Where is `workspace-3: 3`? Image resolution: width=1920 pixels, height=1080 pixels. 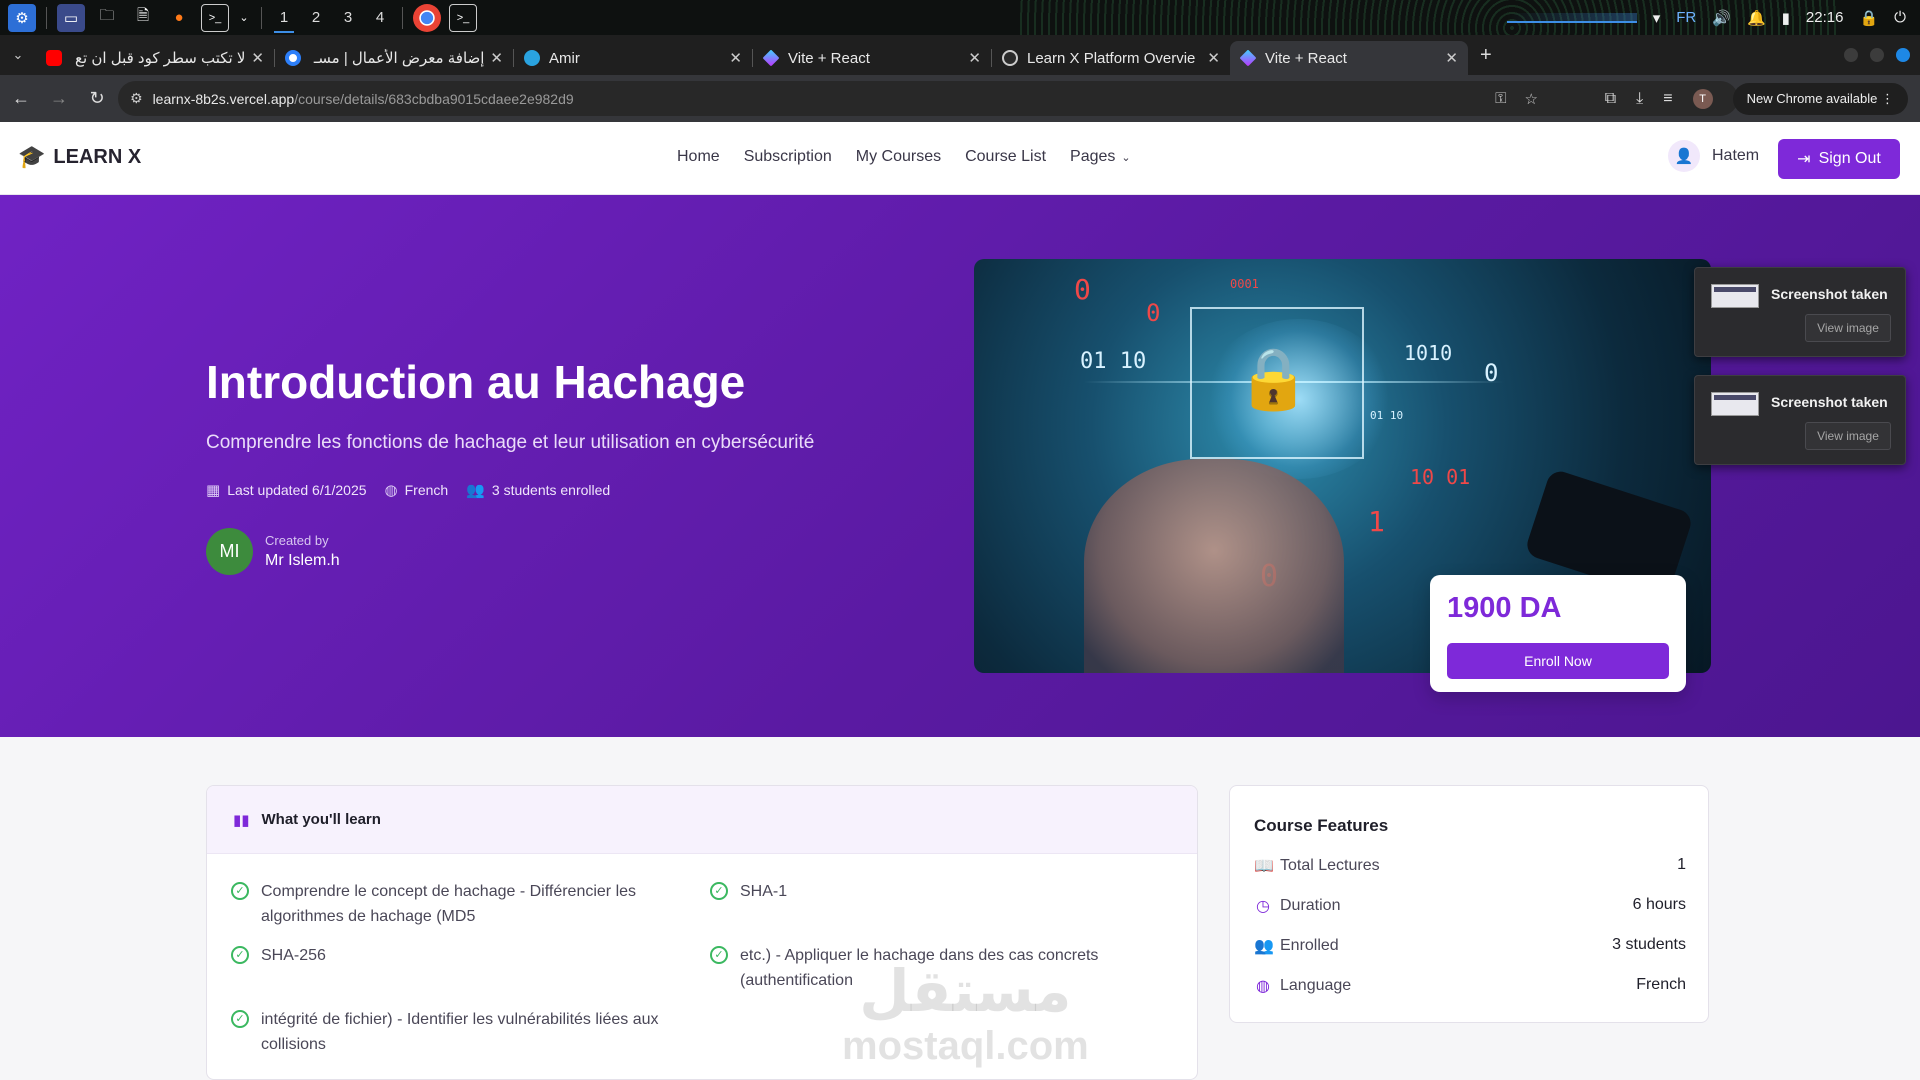 workspace-3: 3 is located at coordinates (348, 17).